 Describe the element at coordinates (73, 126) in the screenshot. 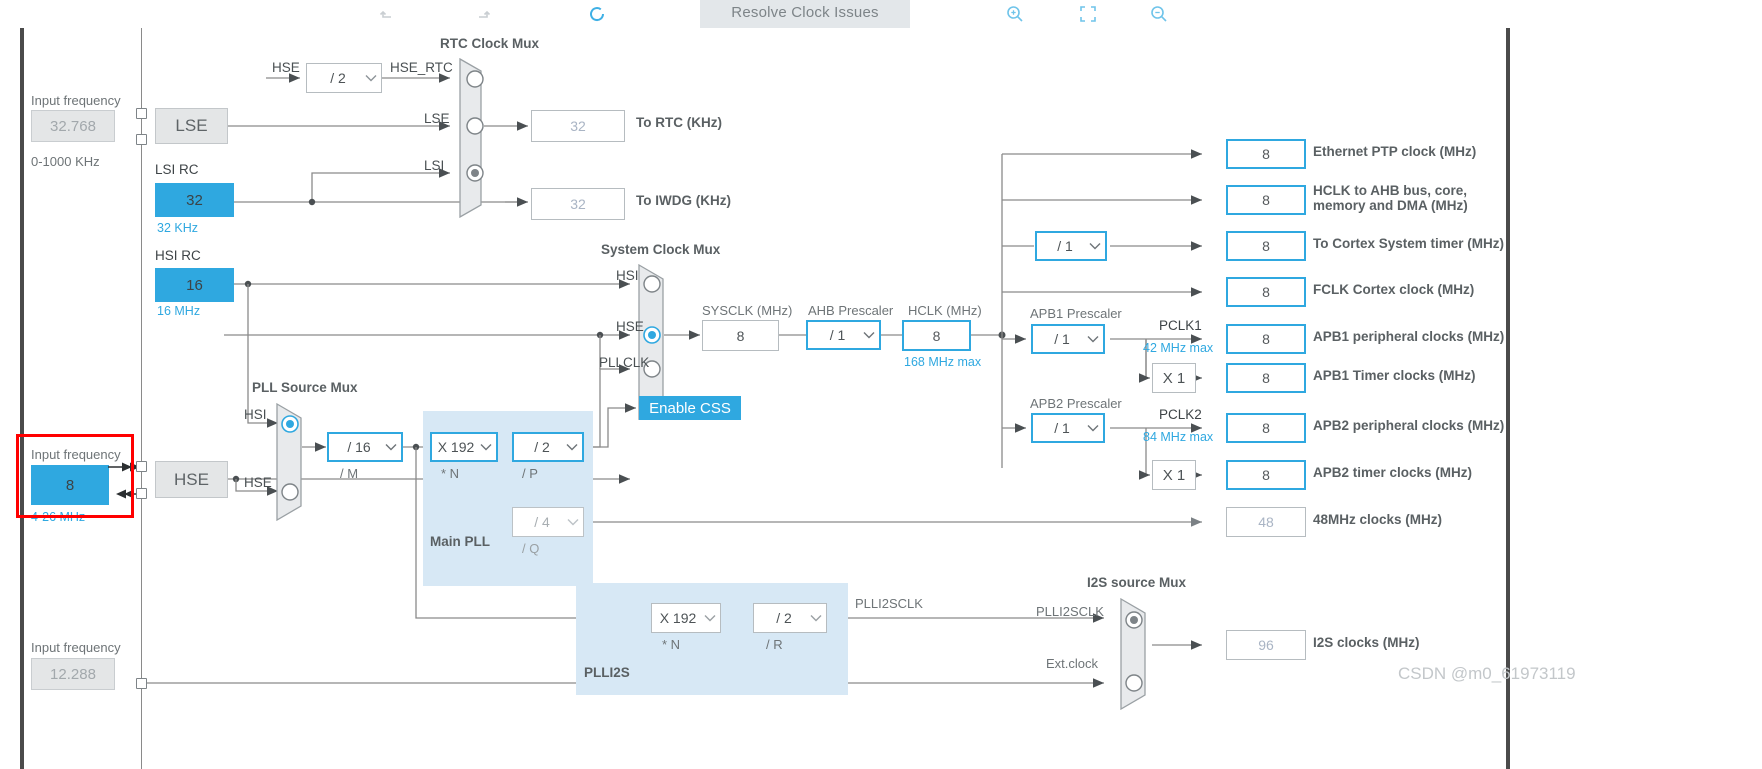

I see `lse-input-frequency-field: 32.768` at that location.